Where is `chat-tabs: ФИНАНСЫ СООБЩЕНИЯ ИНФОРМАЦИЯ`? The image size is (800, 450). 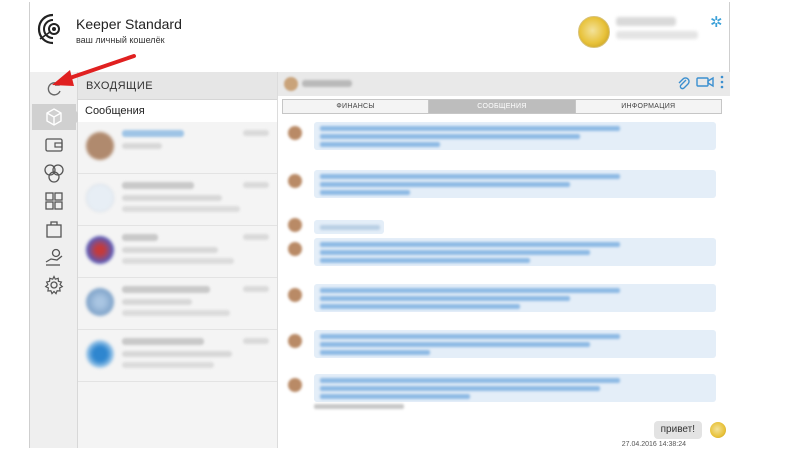 chat-tabs: ФИНАНСЫ СООБЩЕНИЯ ИНФОРМАЦИЯ is located at coordinates (502, 106).